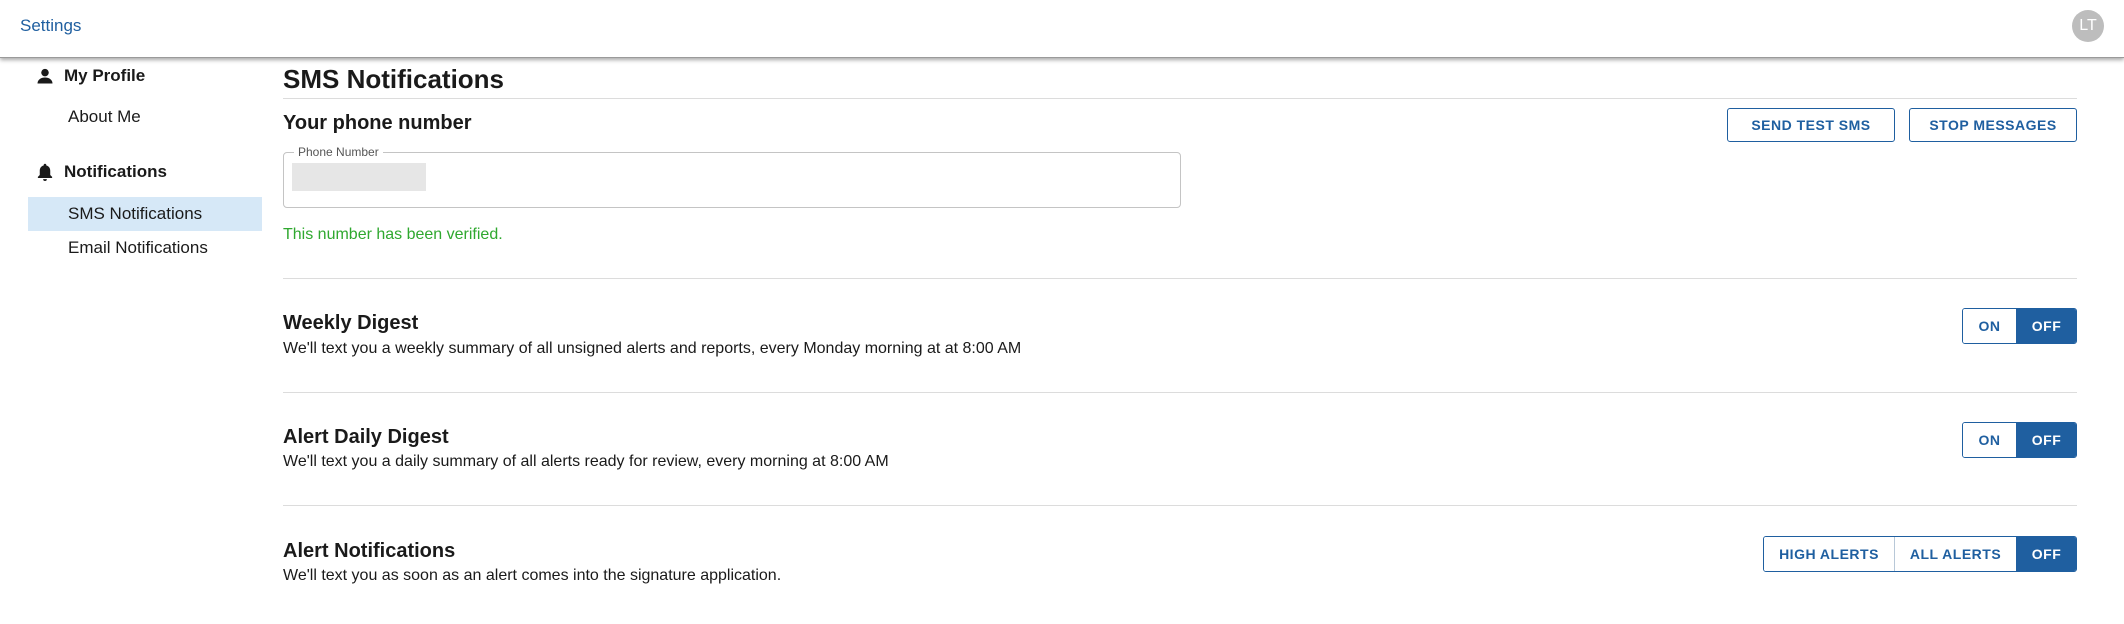 This screenshot has height=624, width=2124. I want to click on weekly-digest-on-option: ON, so click(1989, 326).